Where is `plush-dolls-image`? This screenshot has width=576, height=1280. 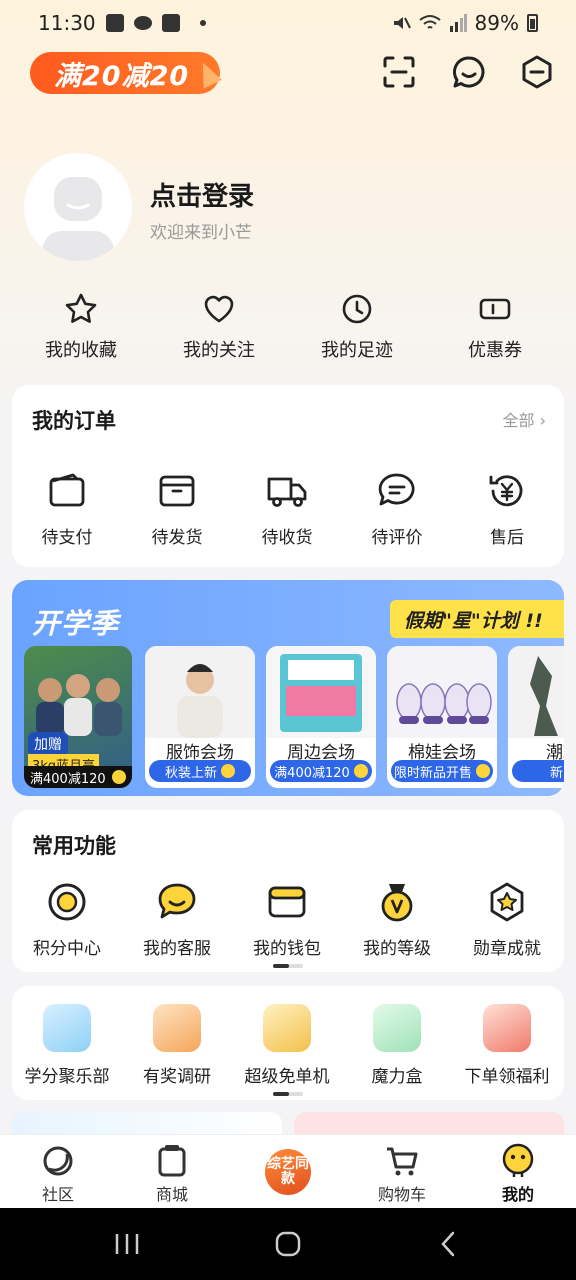
plush-dolls-image is located at coordinates (442, 692).